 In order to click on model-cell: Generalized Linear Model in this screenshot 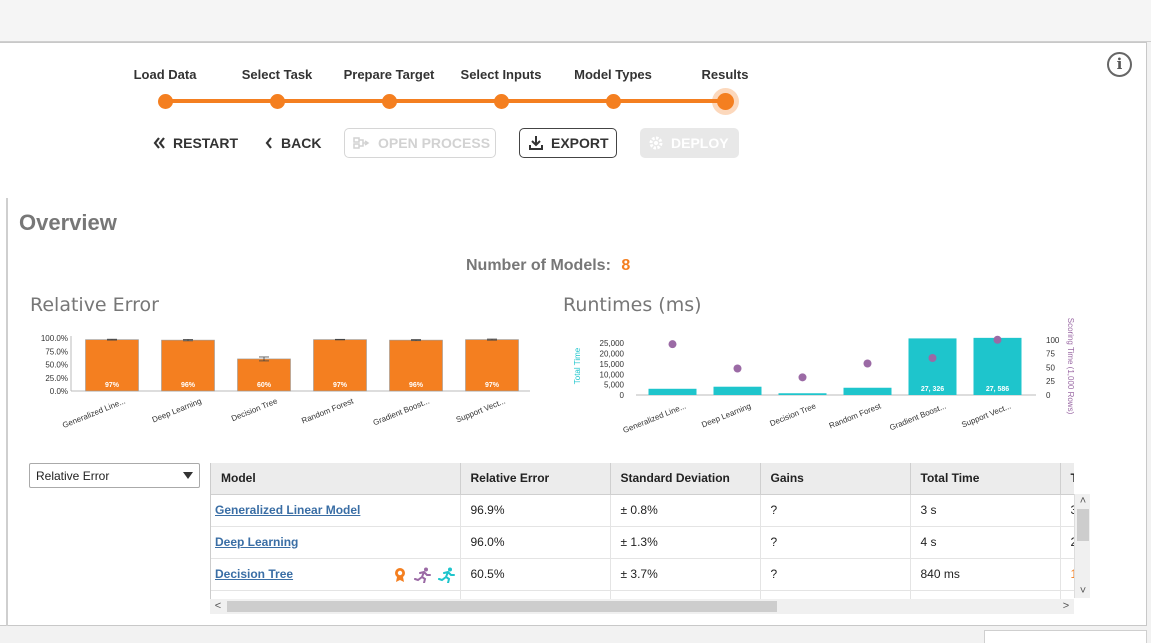, I will do `click(336, 510)`.